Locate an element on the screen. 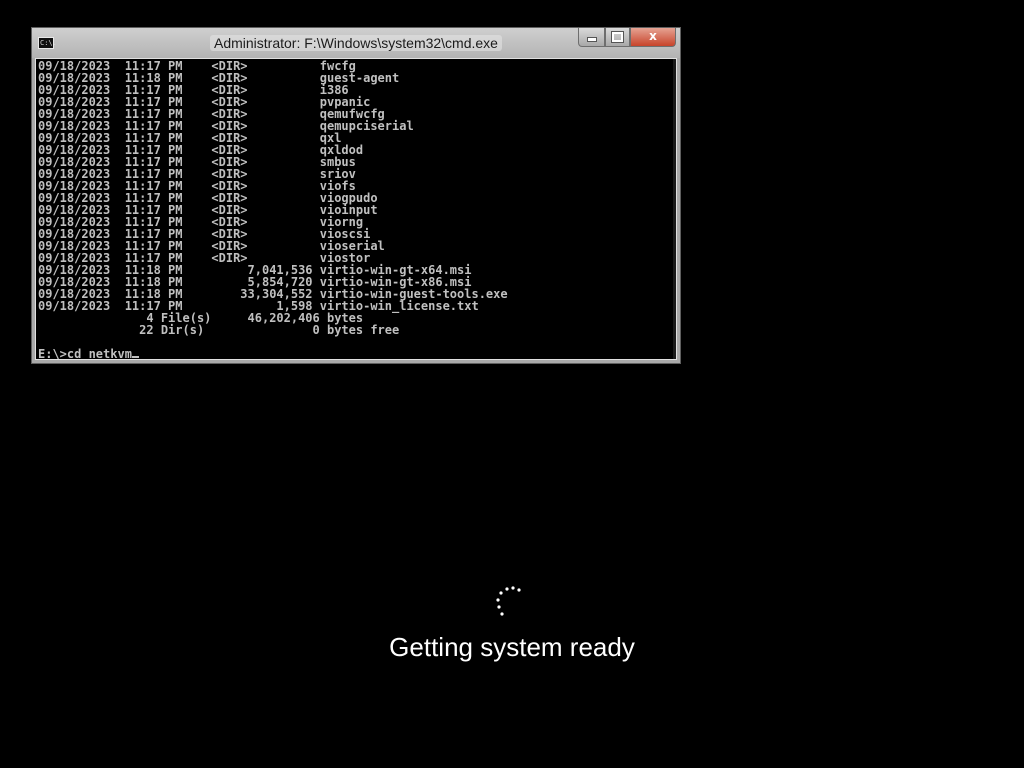  console-prompt: E:\>cd netkvm is located at coordinates (273, 353).